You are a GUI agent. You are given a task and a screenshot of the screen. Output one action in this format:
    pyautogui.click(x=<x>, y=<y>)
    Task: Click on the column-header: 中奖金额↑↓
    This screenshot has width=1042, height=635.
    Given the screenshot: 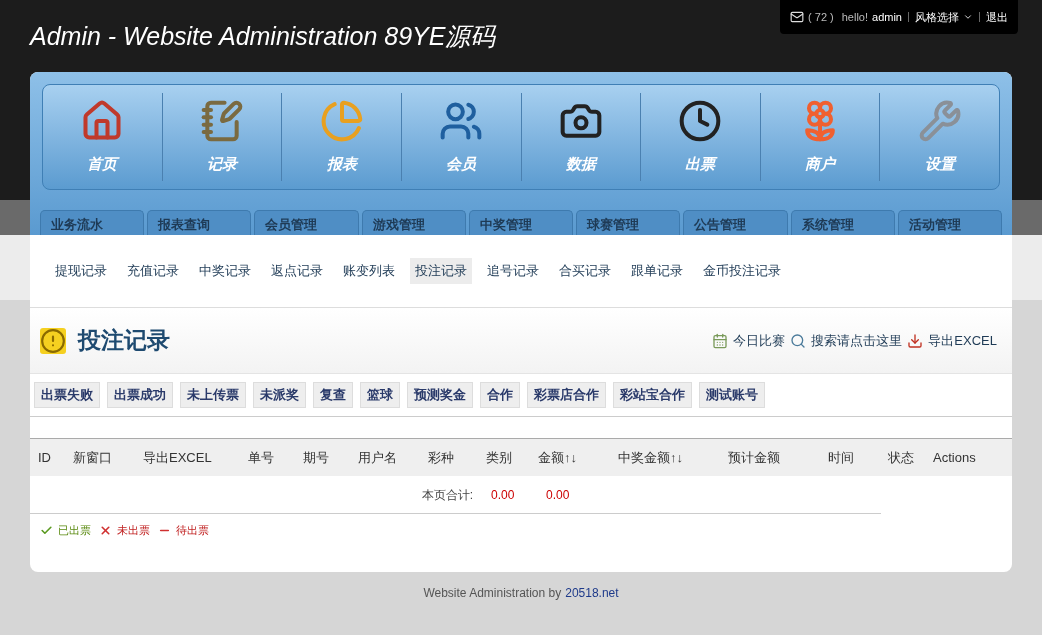 What is the action you would take?
    pyautogui.click(x=651, y=457)
    